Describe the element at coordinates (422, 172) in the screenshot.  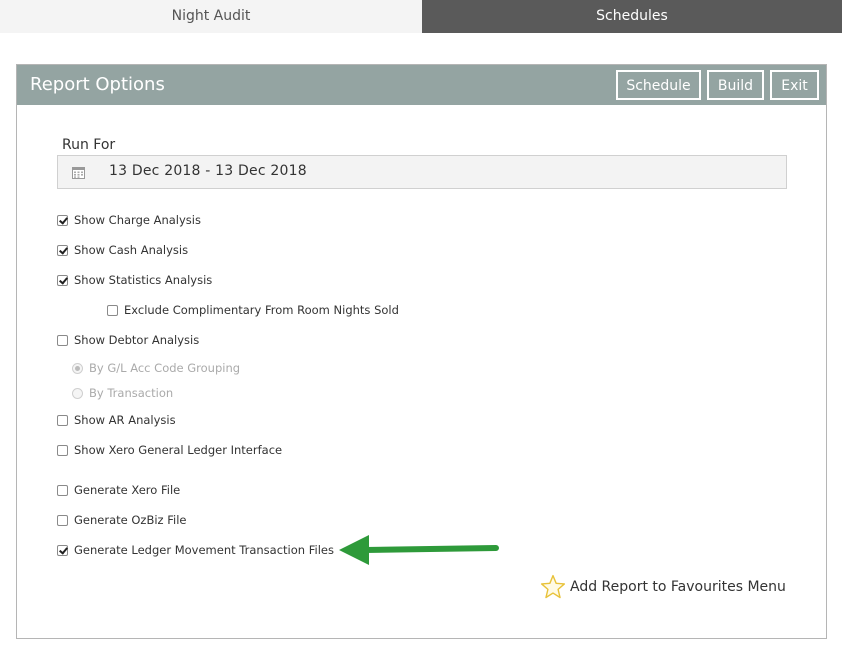
I see `date-range-field: 13 Dec 2018 - 13 Dec 2018` at that location.